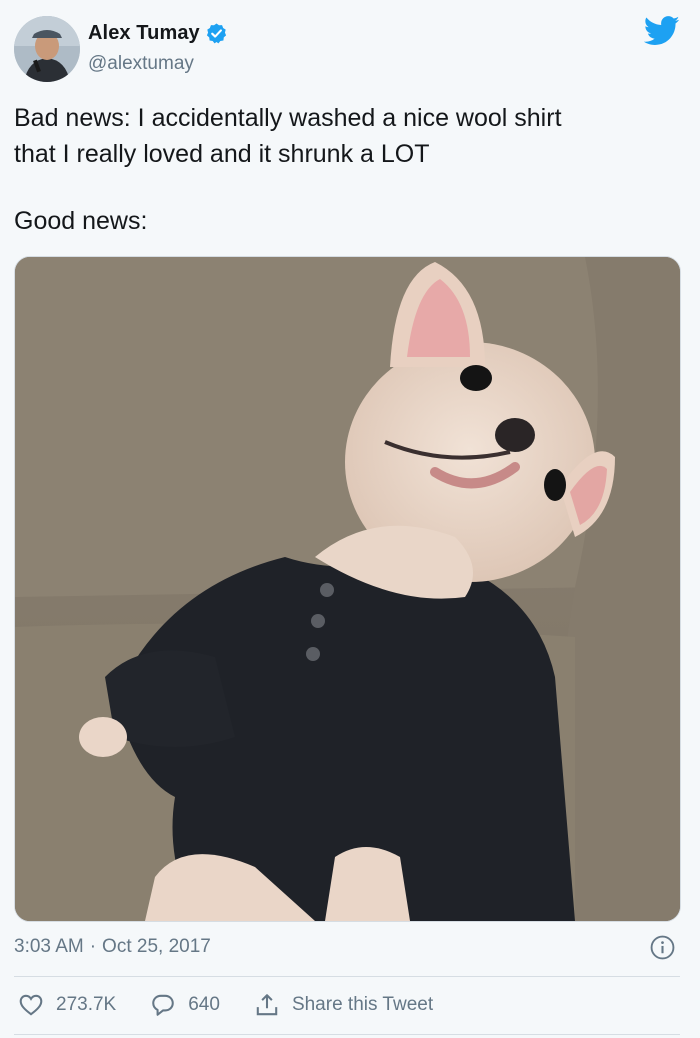  I want to click on tweet-text-line: Good news:, so click(81, 221).